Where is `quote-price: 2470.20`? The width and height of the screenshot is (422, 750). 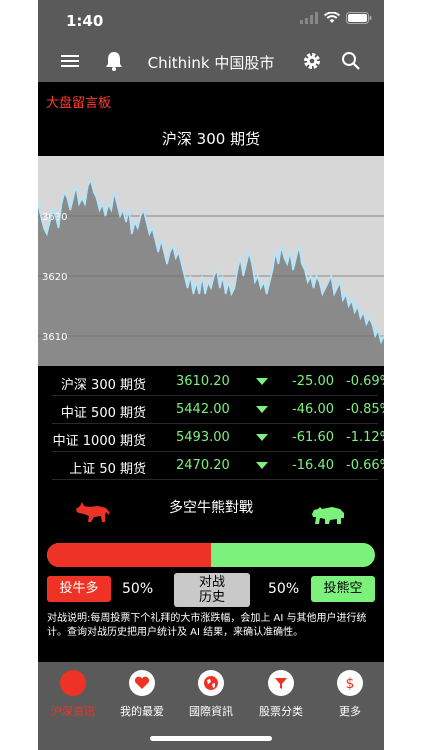
quote-price: 2470.20 is located at coordinates (203, 465).